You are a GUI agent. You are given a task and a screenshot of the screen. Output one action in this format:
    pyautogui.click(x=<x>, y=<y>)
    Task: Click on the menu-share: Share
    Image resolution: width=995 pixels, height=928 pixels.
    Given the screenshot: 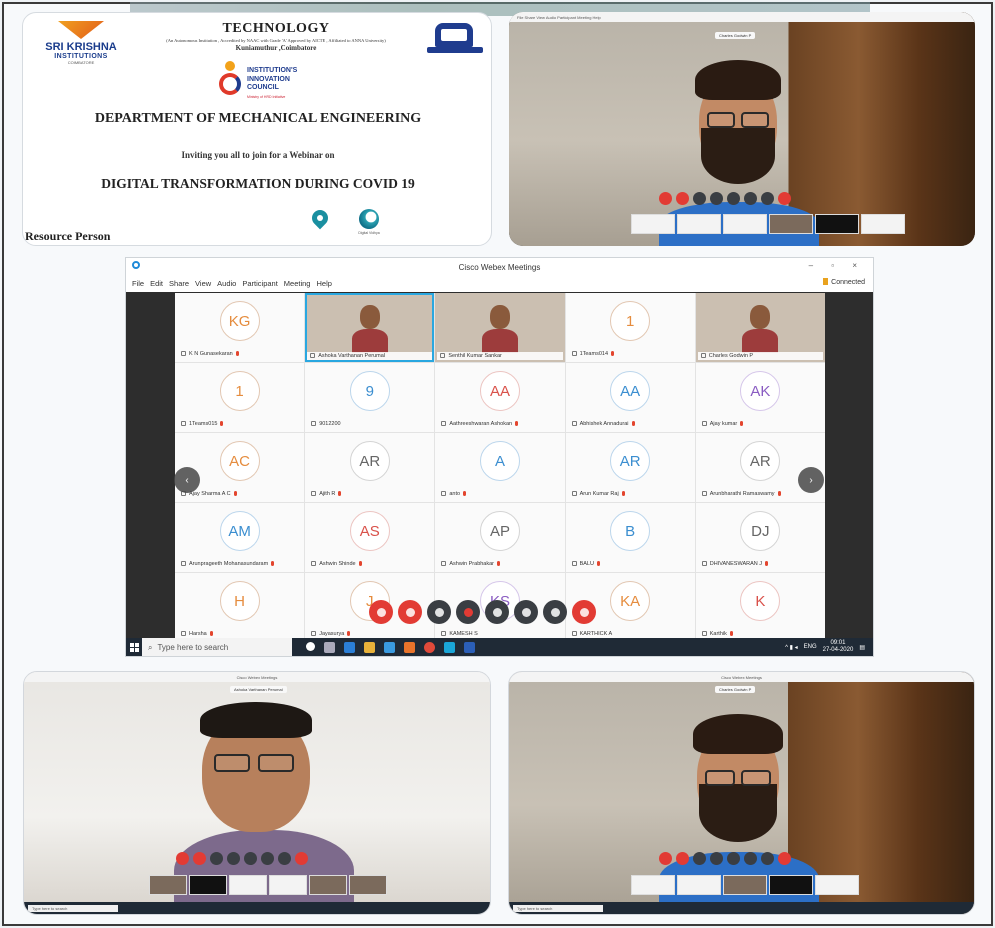 What is the action you would take?
    pyautogui.click(x=179, y=283)
    